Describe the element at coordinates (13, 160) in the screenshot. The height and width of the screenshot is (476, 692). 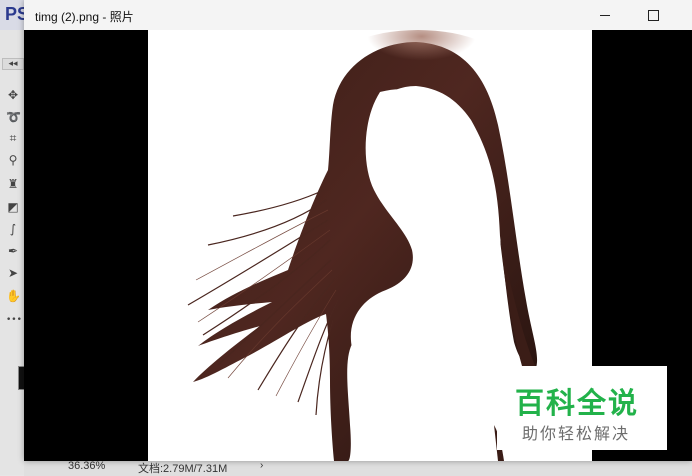
I see `eyedropper-icon: ⚲` at that location.